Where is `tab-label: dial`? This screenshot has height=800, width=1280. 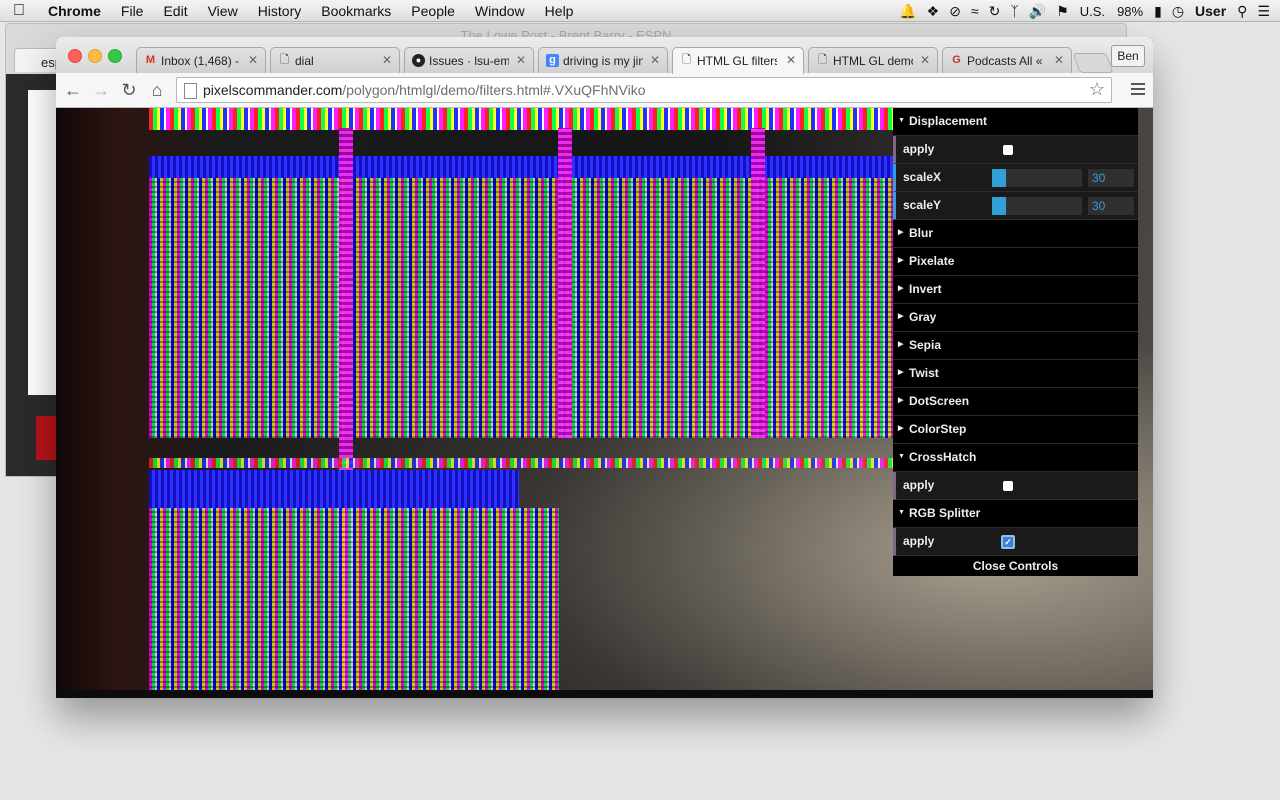 tab-label: dial is located at coordinates (304, 61).